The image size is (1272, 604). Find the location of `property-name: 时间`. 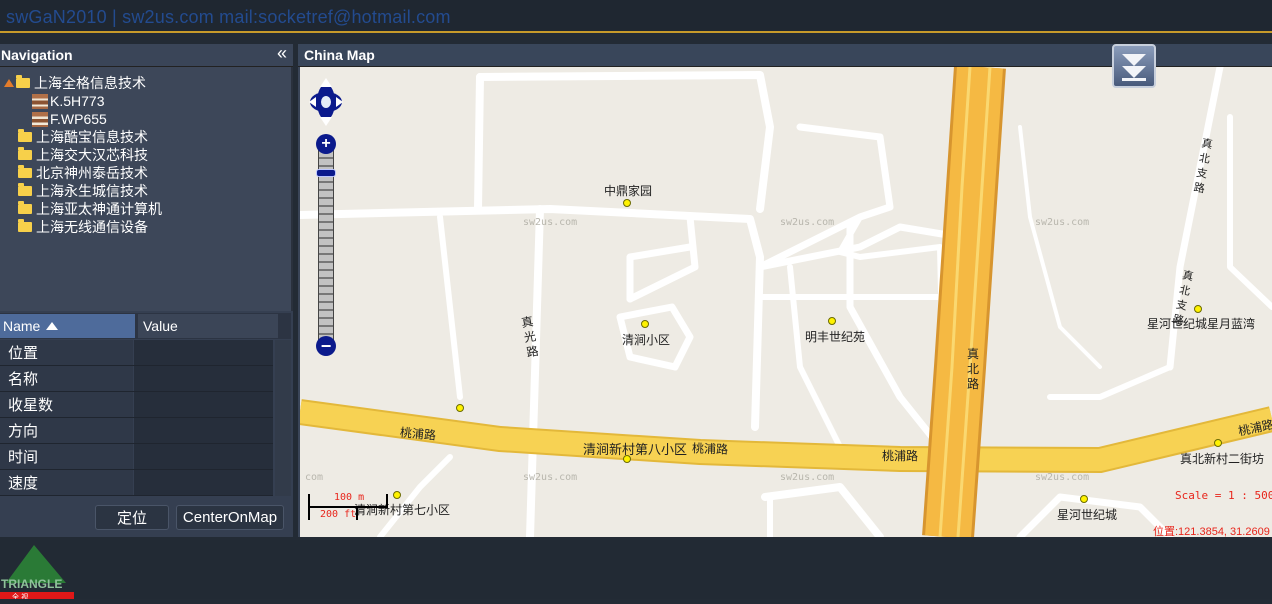

property-name: 时间 is located at coordinates (66, 456).